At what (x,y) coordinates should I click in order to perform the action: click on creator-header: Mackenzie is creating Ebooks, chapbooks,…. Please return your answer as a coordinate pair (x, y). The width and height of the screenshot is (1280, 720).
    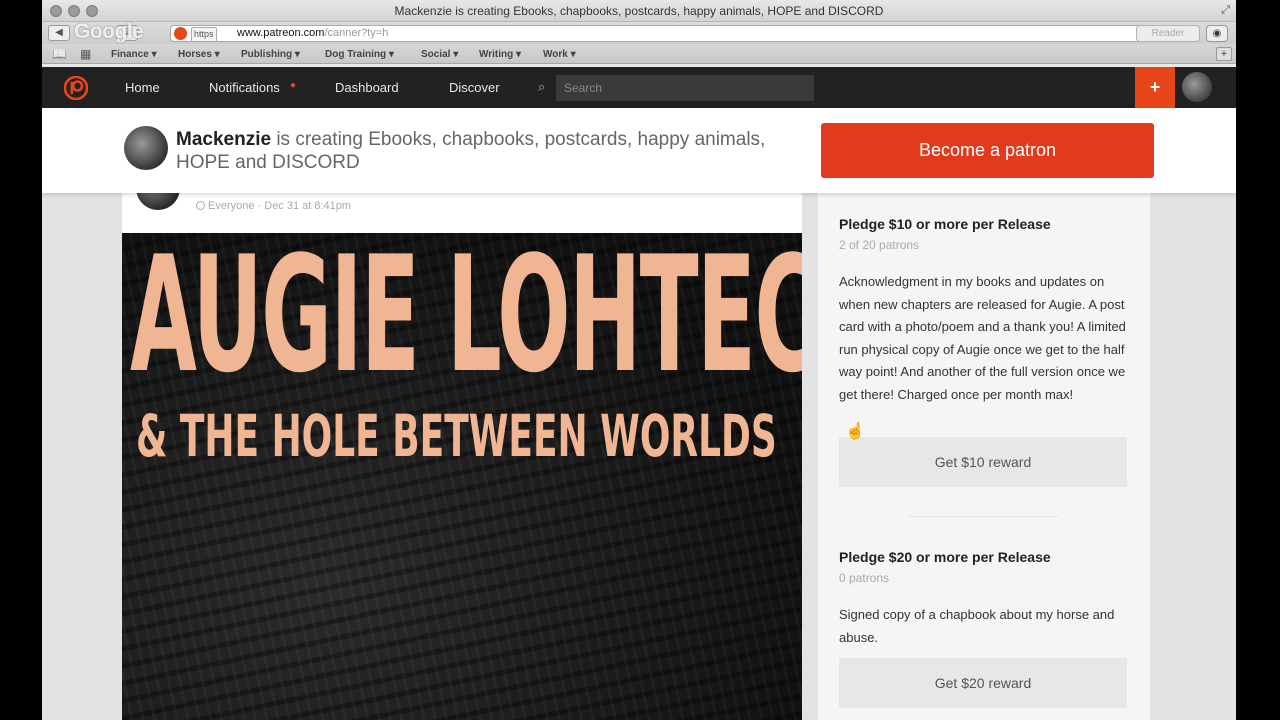
    Looking at the image, I should click on (639, 150).